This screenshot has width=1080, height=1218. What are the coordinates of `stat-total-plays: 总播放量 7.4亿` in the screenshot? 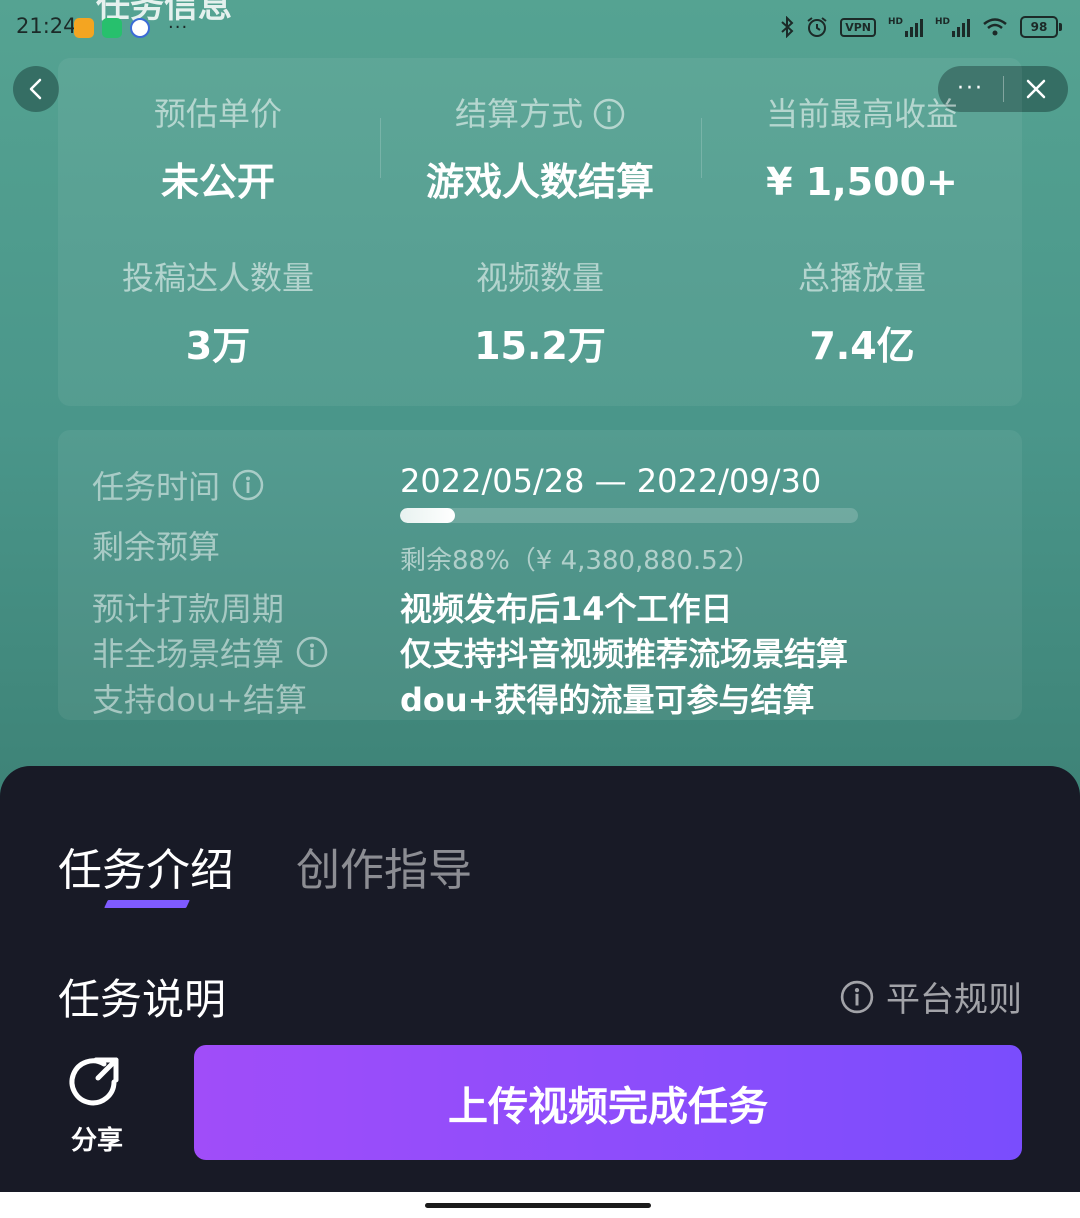 It's located at (862, 314).